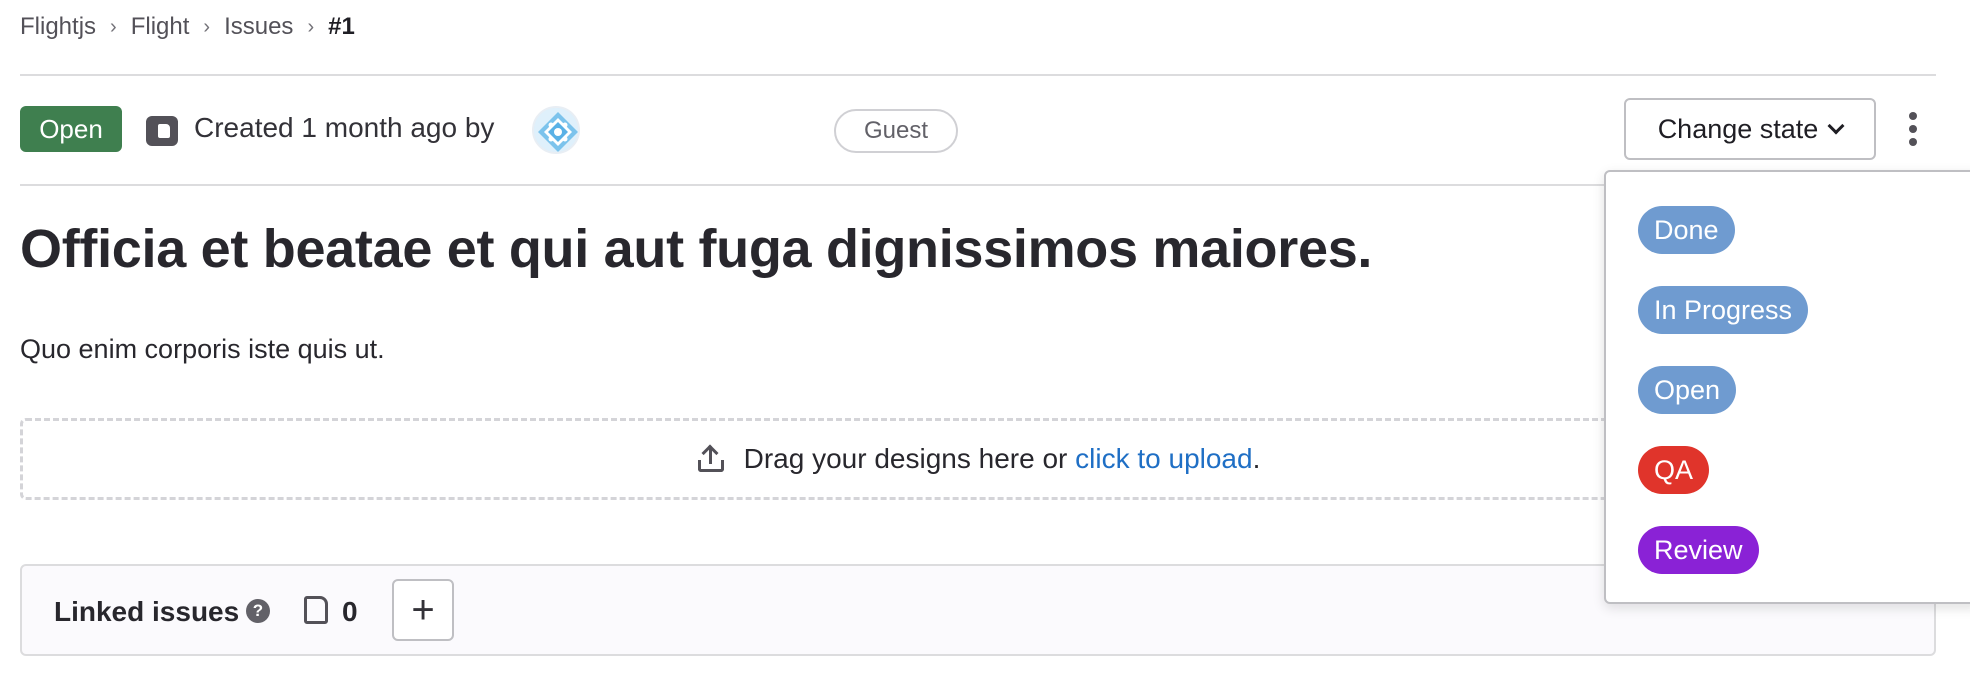 This screenshot has height=676, width=1970. I want to click on linked-issues-label: Linked issues, so click(147, 611).